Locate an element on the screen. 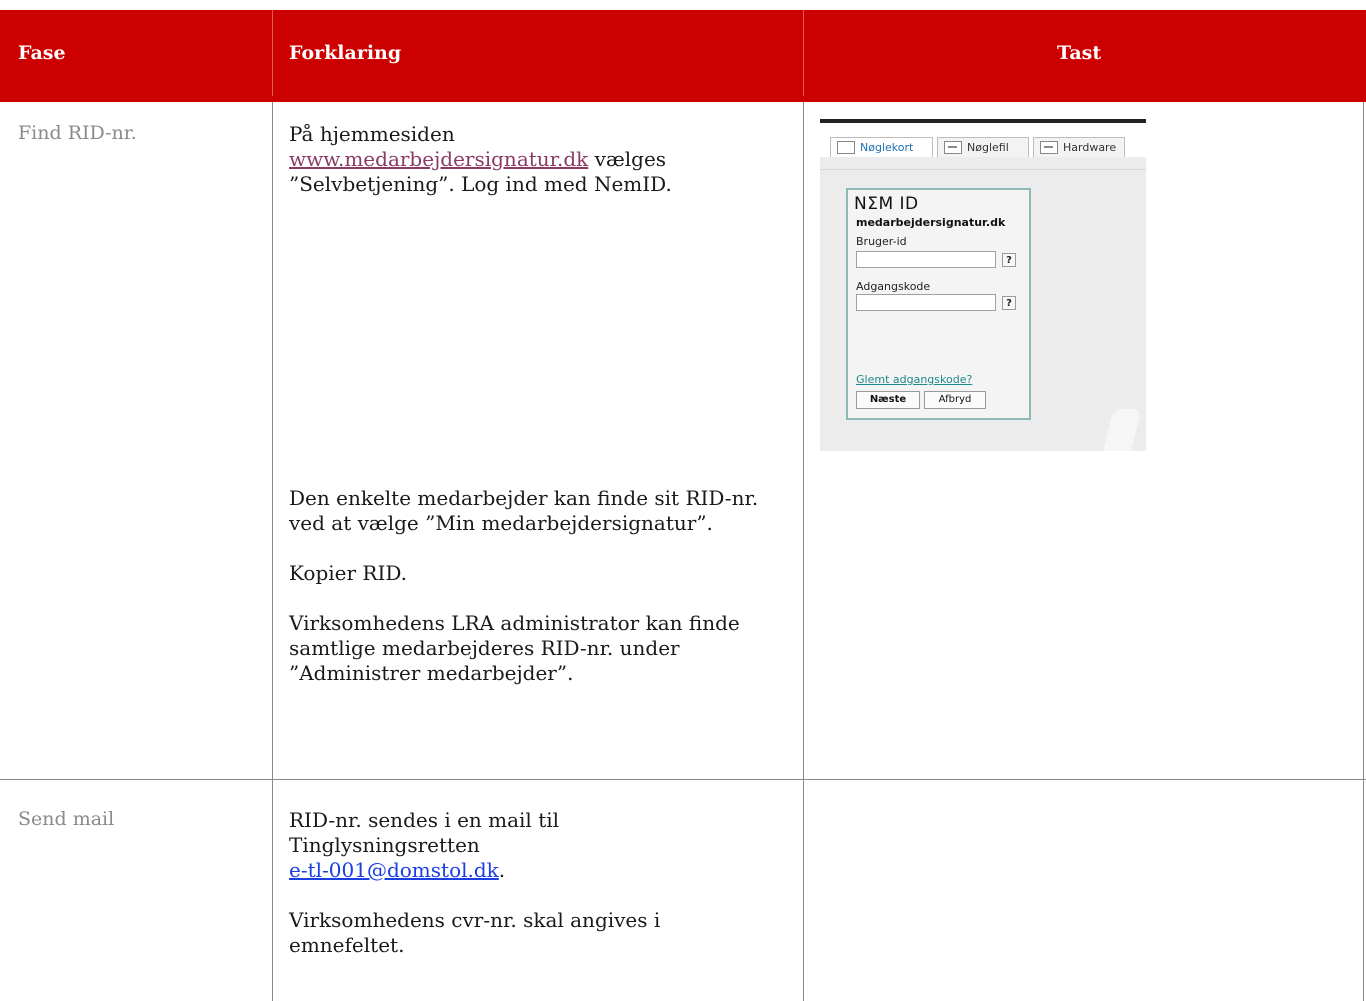 This screenshot has width=1366, height=1001. fase-send-mail: Send mail is located at coordinates (66, 819).